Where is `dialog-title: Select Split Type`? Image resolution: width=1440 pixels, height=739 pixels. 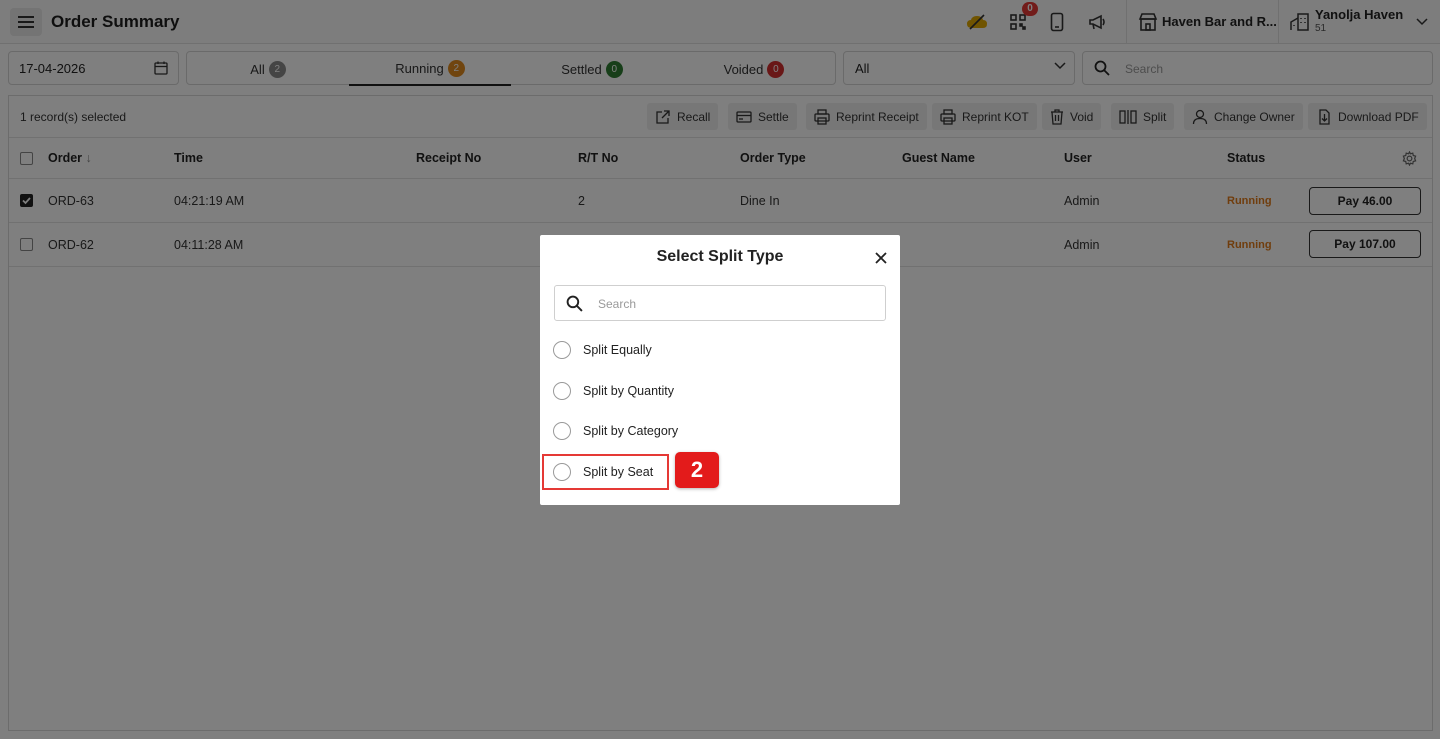
dialog-title: Select Split Type is located at coordinates (720, 256).